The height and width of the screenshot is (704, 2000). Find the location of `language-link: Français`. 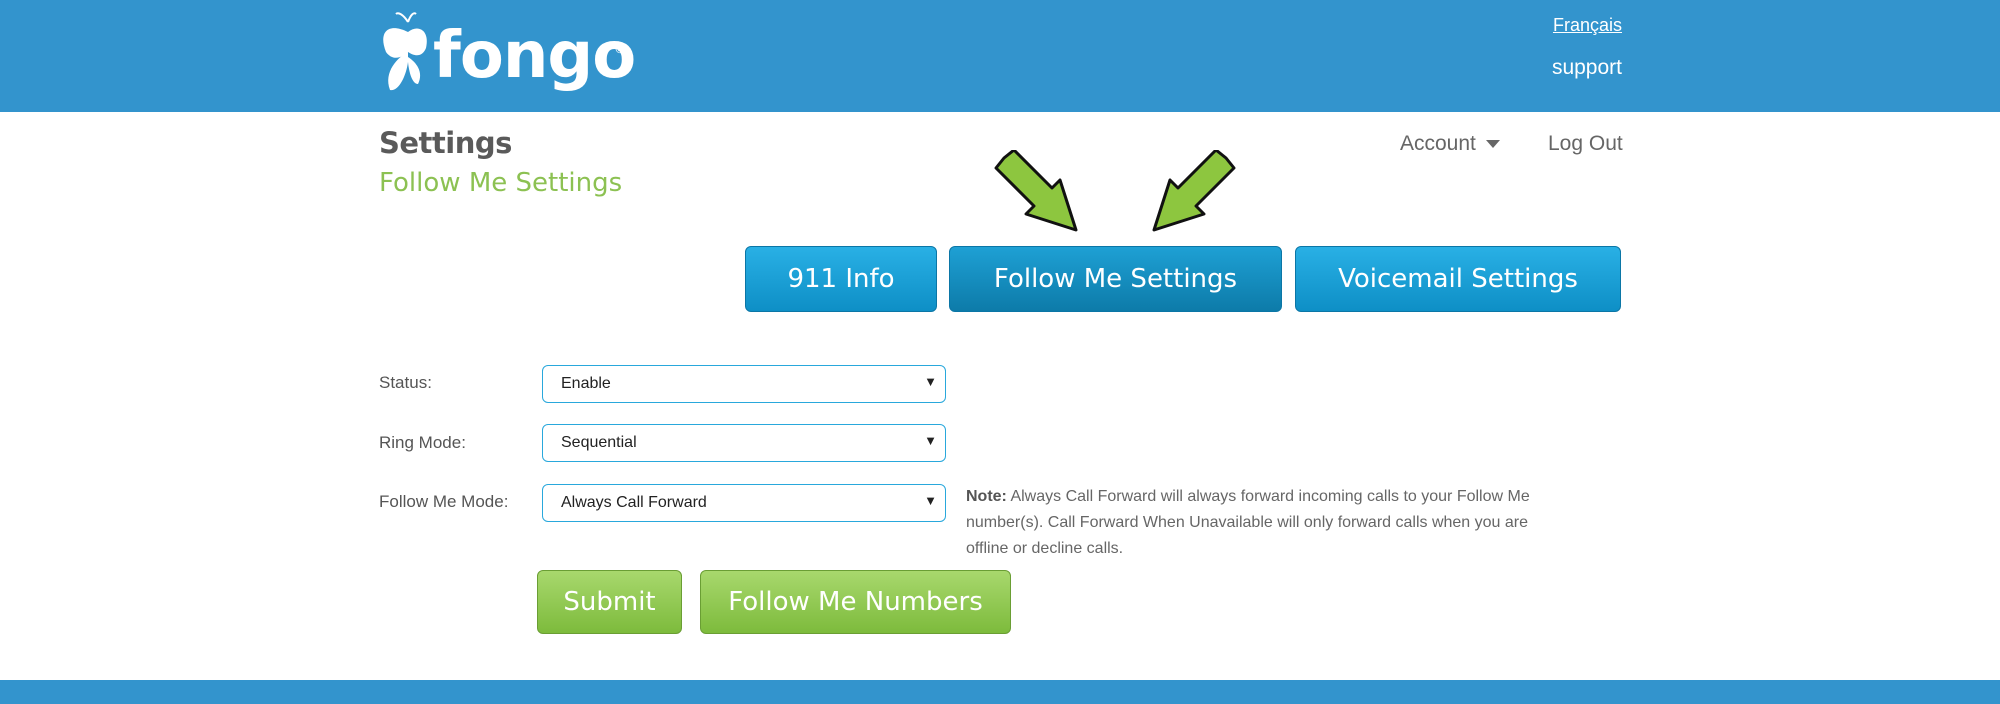

language-link: Français is located at coordinates (1587, 25).